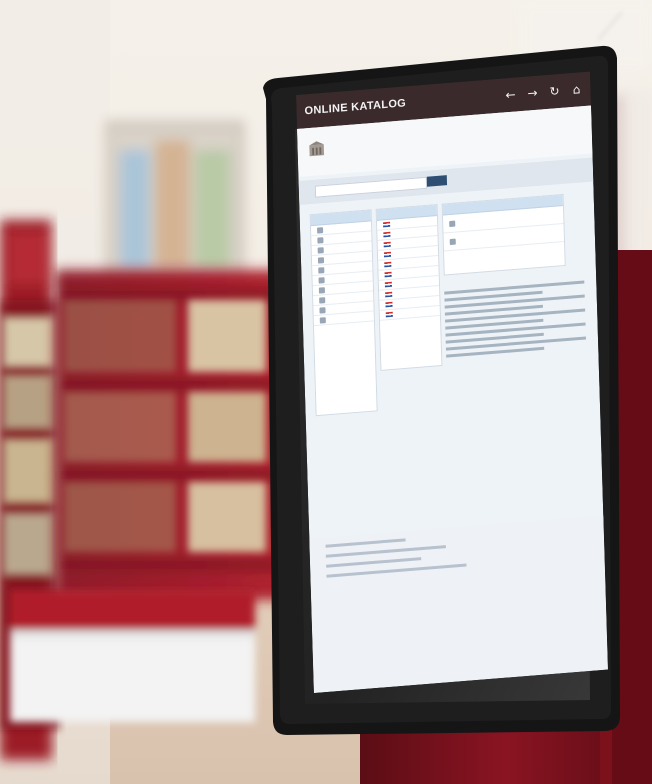  I want to click on library-info-block, so click(517, 376).